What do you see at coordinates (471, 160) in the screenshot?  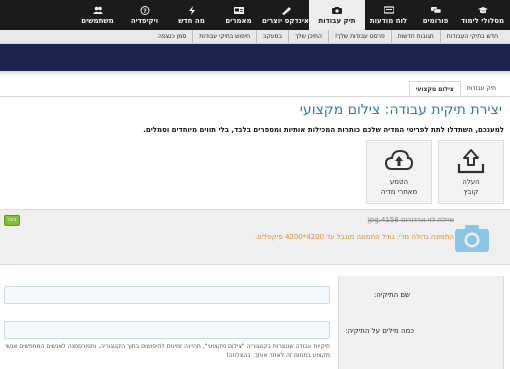 I see `upload-icon` at bounding box center [471, 160].